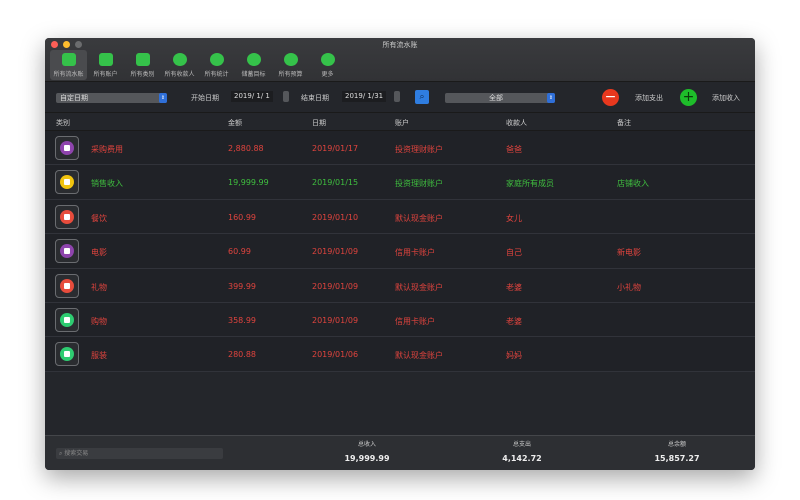  What do you see at coordinates (335, 148) in the screenshot?
I see `cell-date: 2019/01/17` at bounding box center [335, 148].